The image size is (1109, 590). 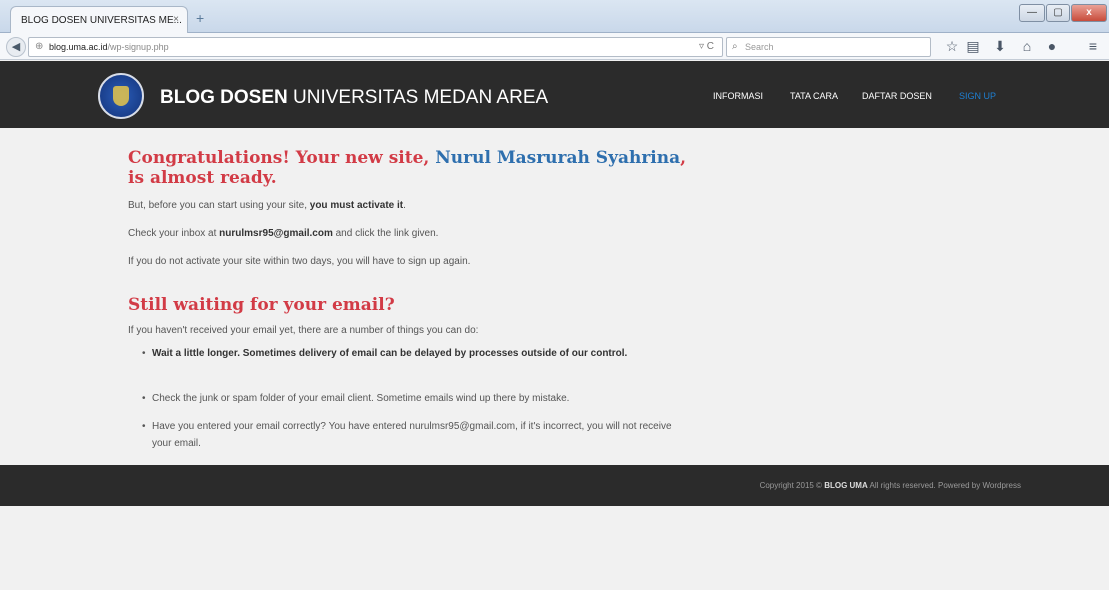 I want to click on globe-icon: ⊕, so click(x=39, y=46).